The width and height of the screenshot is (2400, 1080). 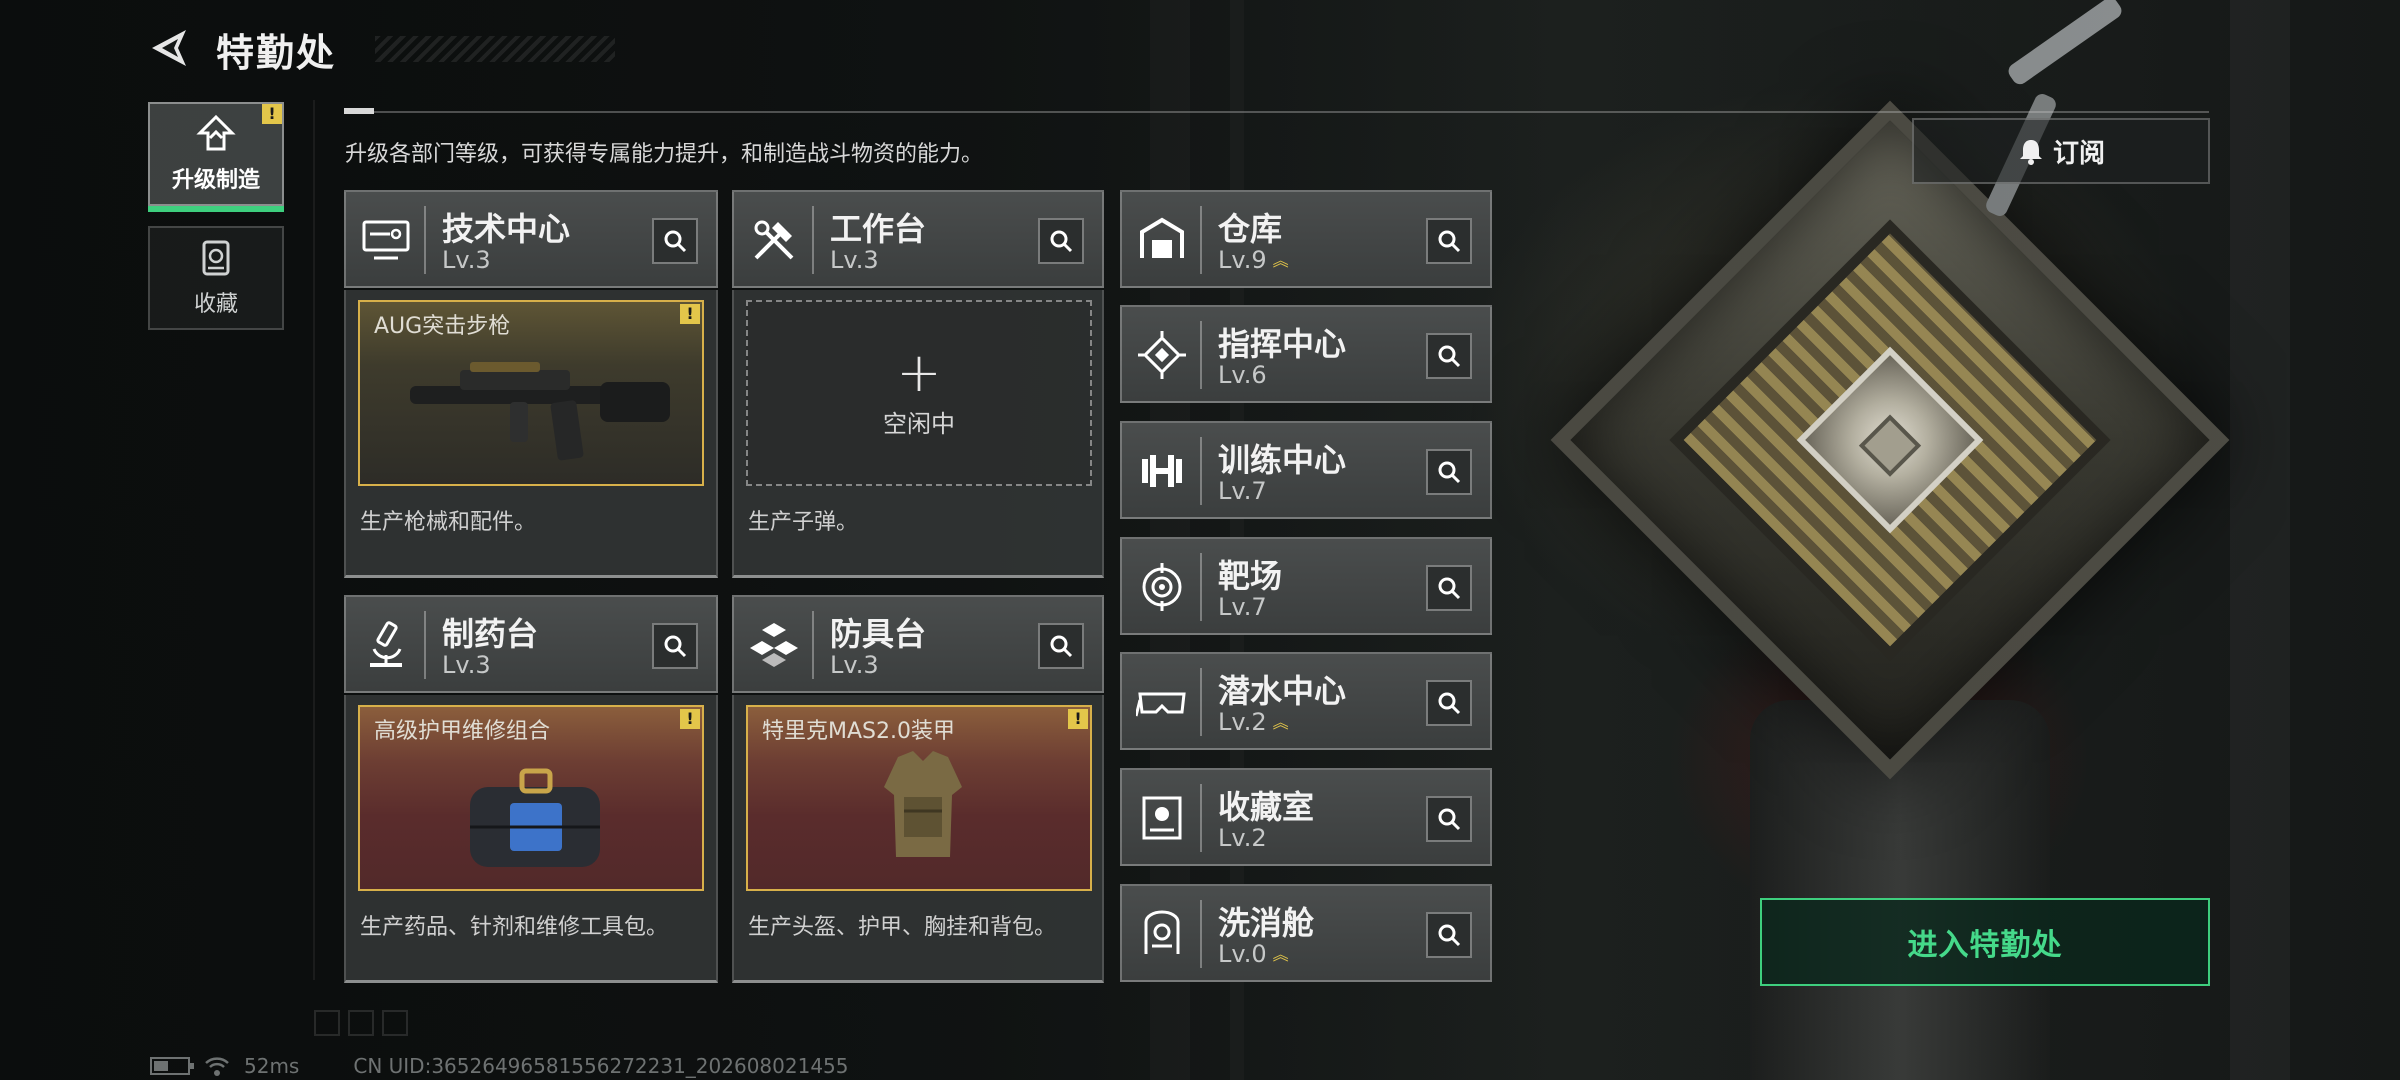 What do you see at coordinates (878, 229) in the screenshot?
I see `facility-name: 工作台` at bounding box center [878, 229].